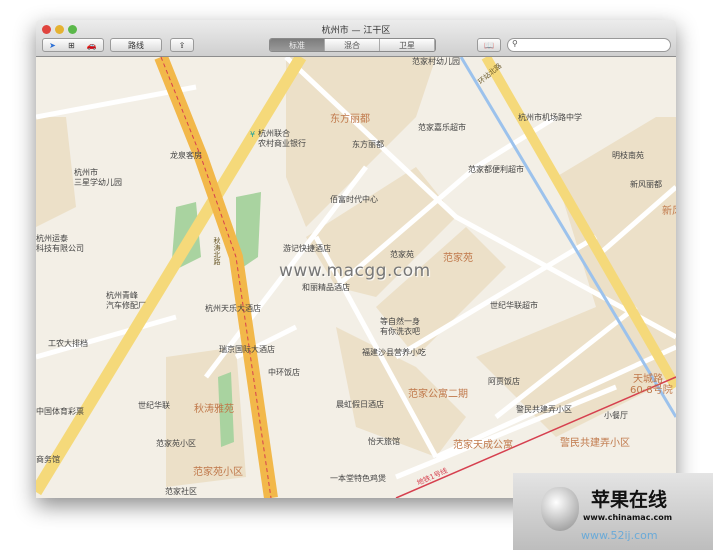 The width and height of the screenshot is (713, 550). I want to click on map-type-selector: 标准 混合 卫星, so click(352, 45).